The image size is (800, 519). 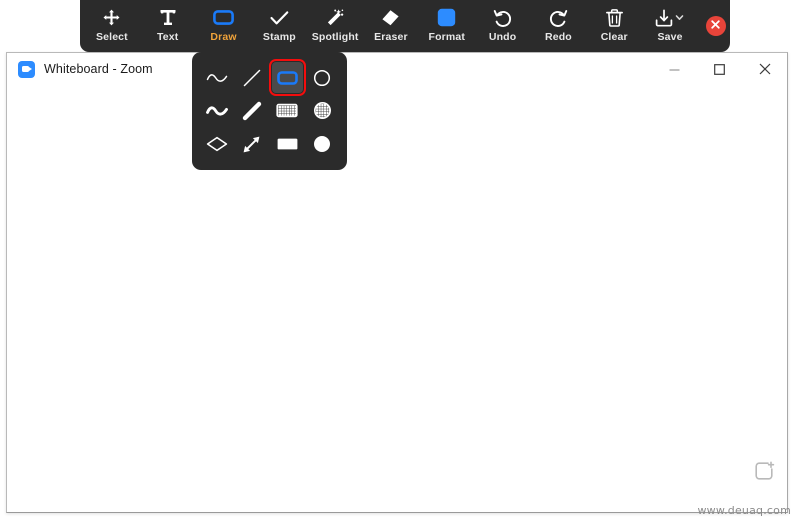 What do you see at coordinates (502, 17) in the screenshot?
I see `undo-arrow-icon` at bounding box center [502, 17].